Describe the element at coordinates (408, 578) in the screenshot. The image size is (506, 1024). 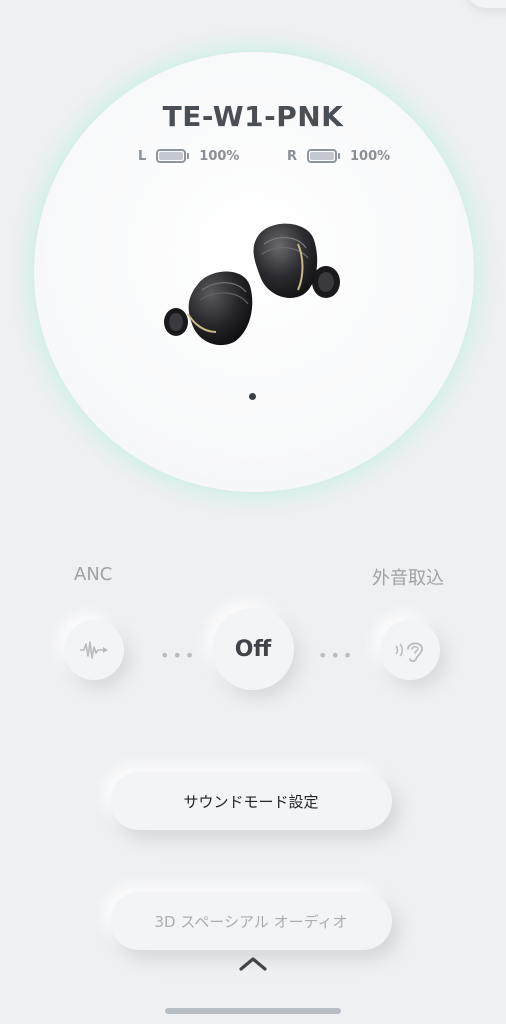
I see `ambient-label: 外音取込` at that location.